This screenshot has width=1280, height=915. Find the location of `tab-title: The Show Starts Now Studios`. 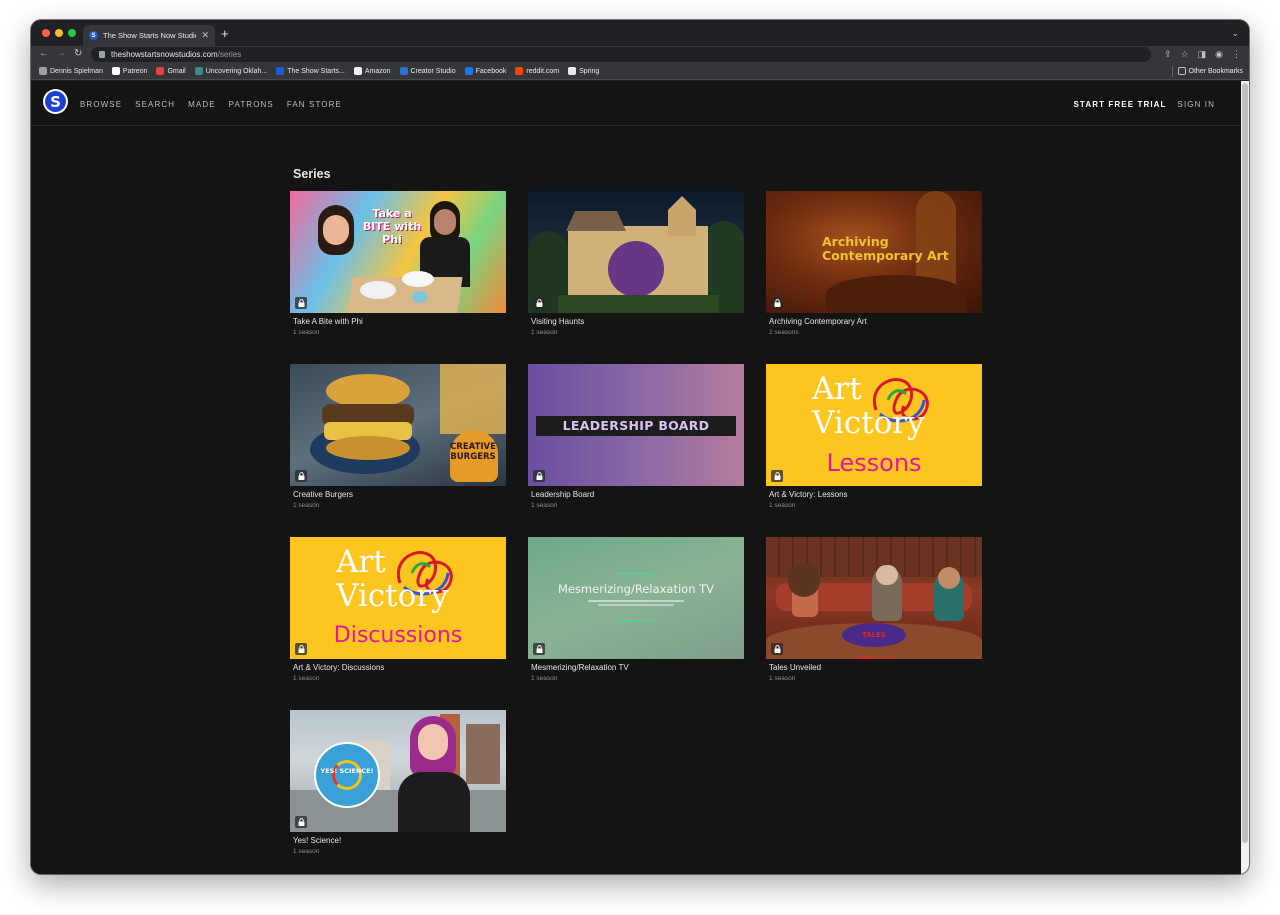

tab-title: The Show Starts Now Studios is located at coordinates (150, 35).